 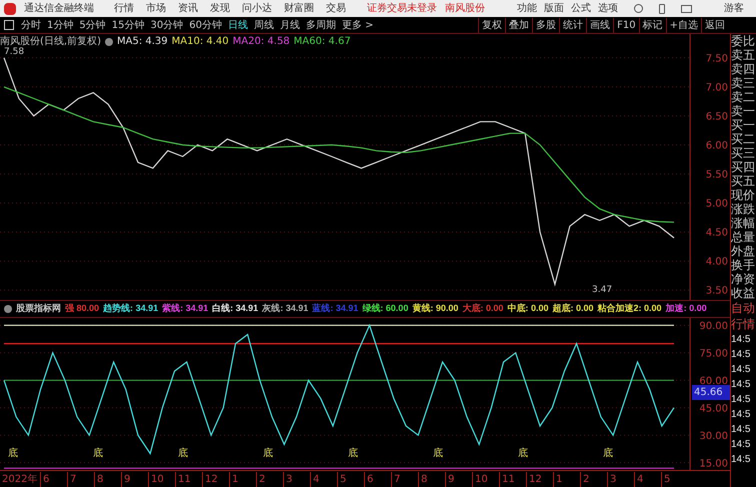 I want to click on tool-menu-item: 功能, so click(x=527, y=8).